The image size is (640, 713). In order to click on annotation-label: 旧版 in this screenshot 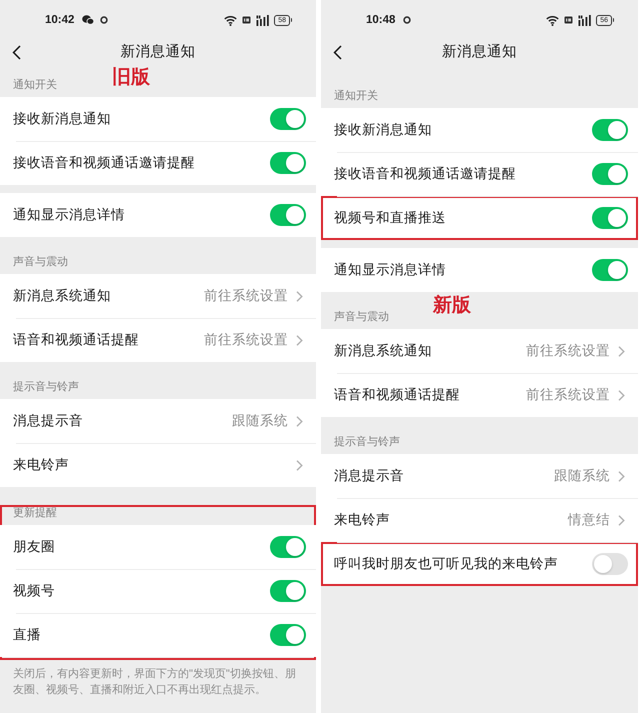, I will do `click(131, 78)`.